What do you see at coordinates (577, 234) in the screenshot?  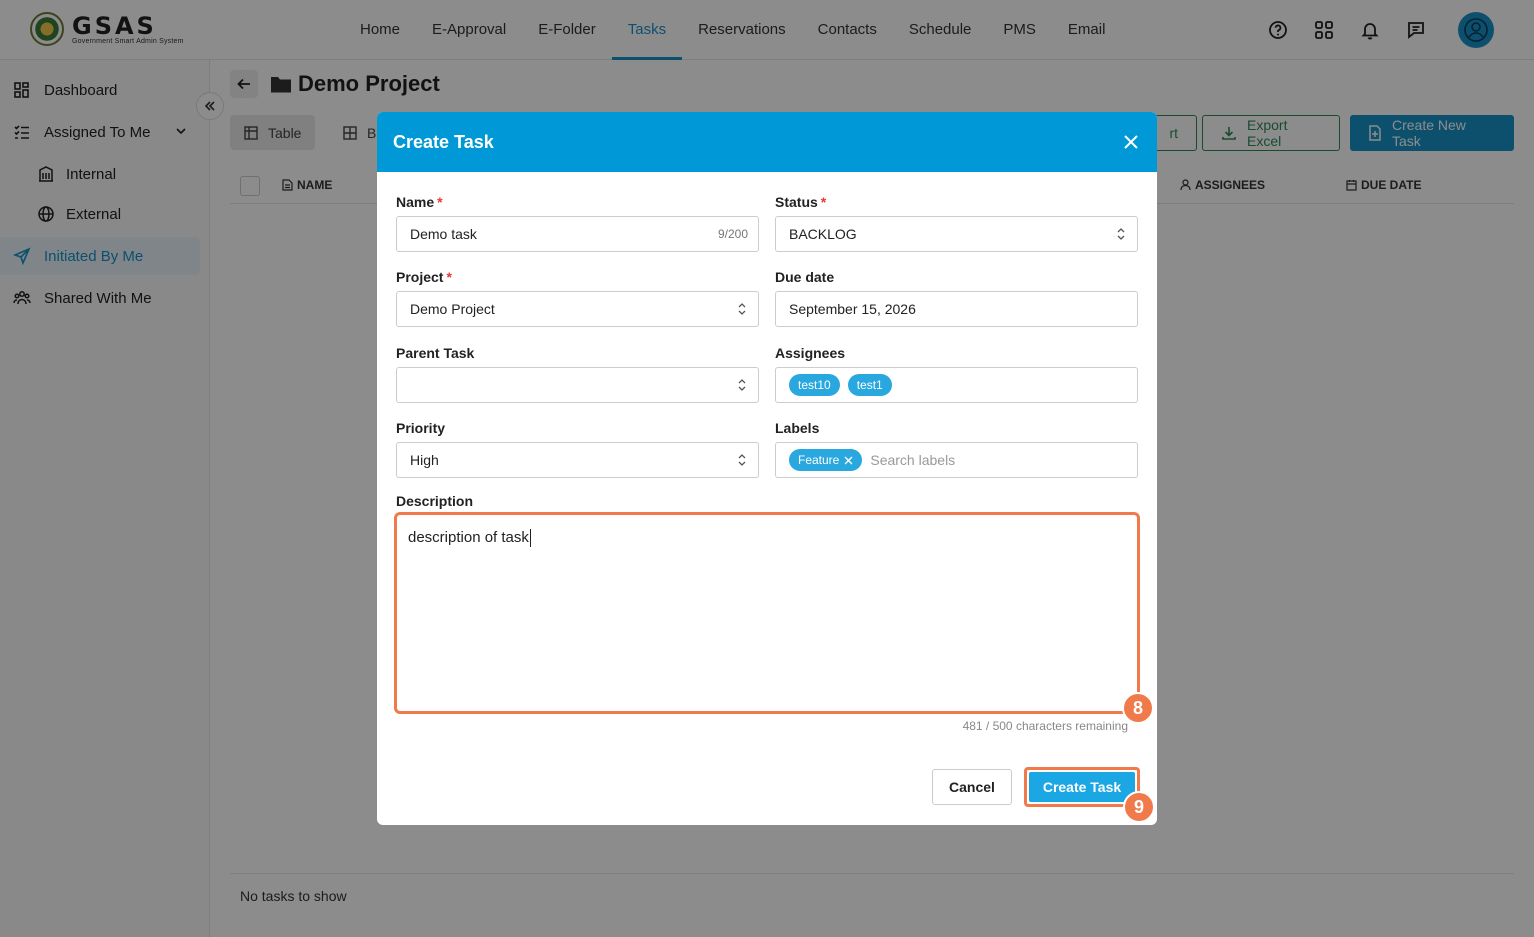 I see `name-input: Demo task 9/200` at bounding box center [577, 234].